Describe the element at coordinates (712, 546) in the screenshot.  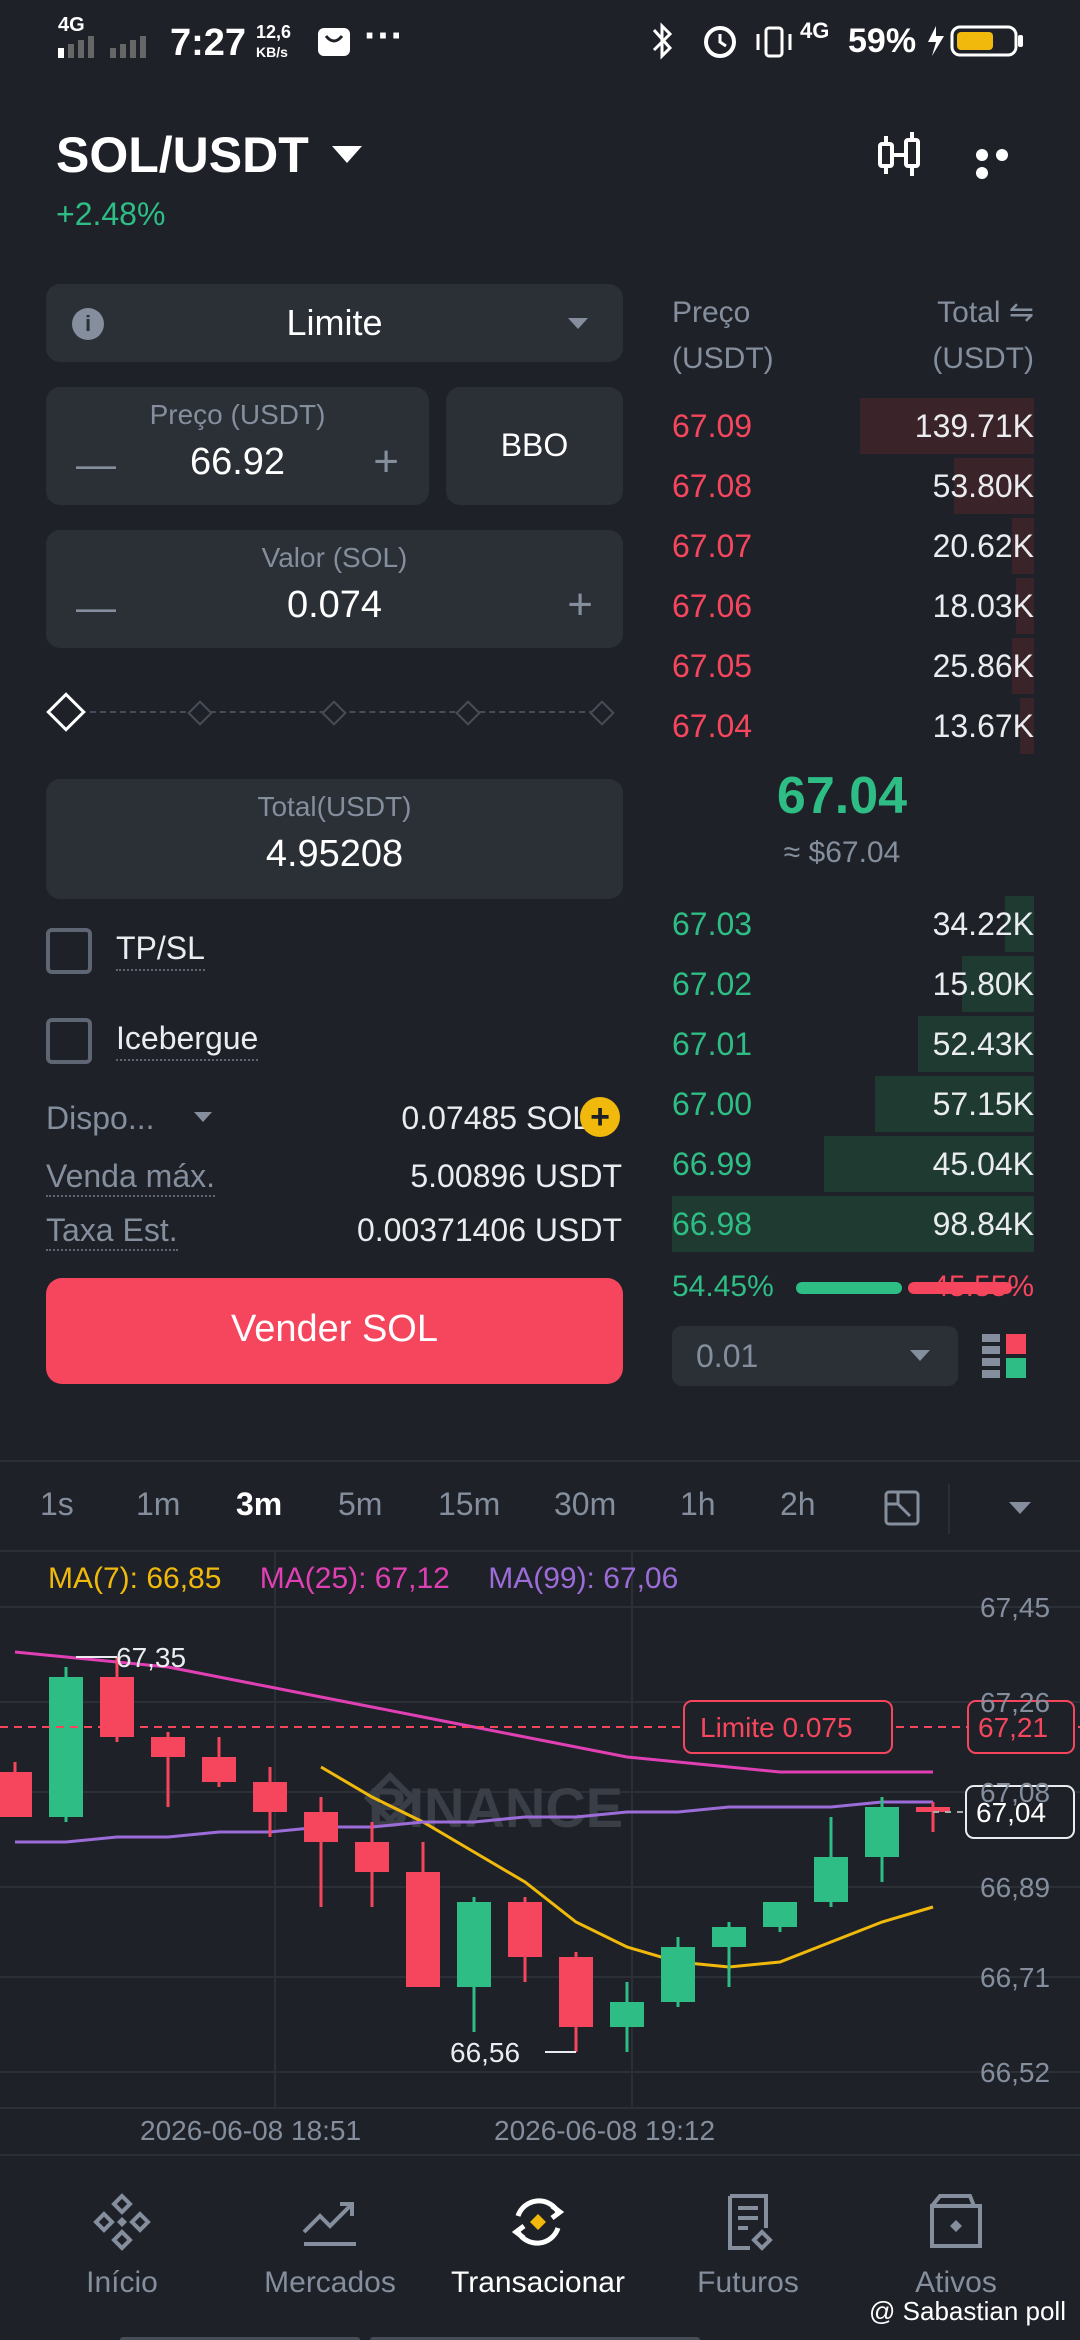
I see `ask-price: 67.07` at that location.